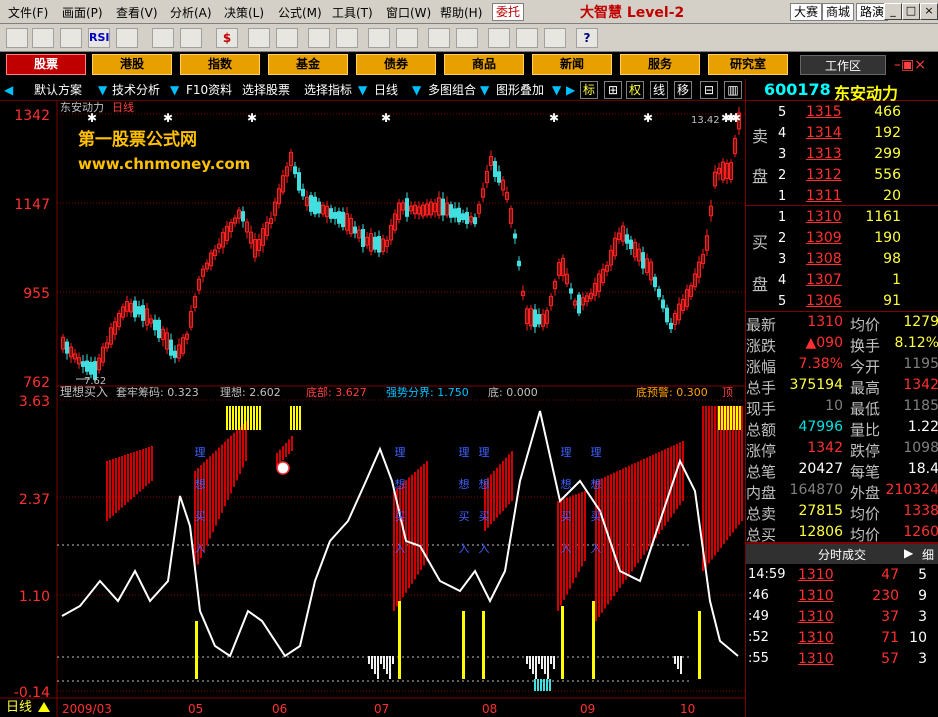 Image resolution: width=938 pixels, height=717 pixels. What do you see at coordinates (137, 12) in the screenshot?
I see `menu-view: 查看(V)` at bounding box center [137, 12].